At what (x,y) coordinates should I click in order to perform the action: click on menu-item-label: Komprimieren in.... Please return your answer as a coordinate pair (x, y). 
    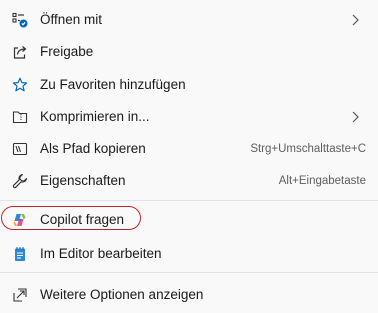
    Looking at the image, I should click on (95, 116).